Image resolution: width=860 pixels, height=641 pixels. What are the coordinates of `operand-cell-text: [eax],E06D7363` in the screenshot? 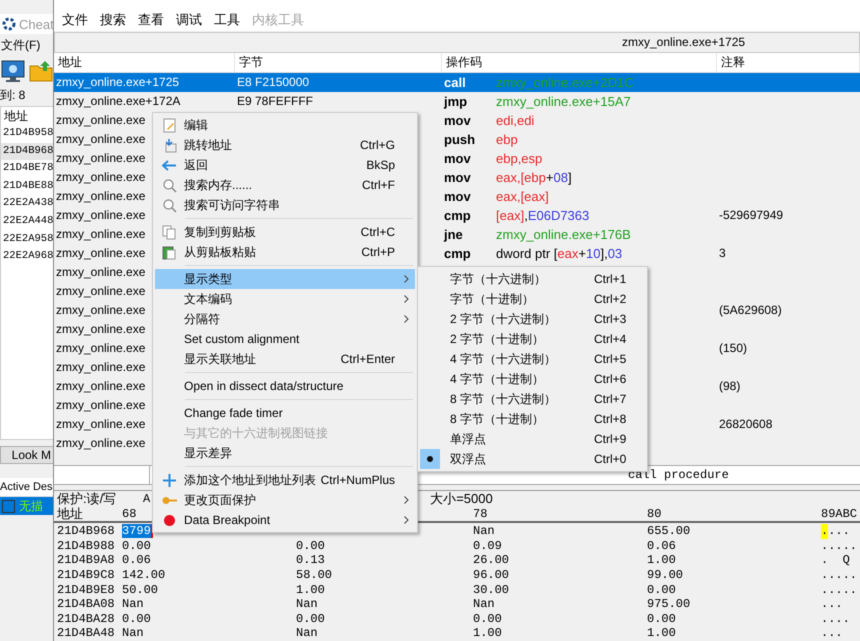 It's located at (542, 215).